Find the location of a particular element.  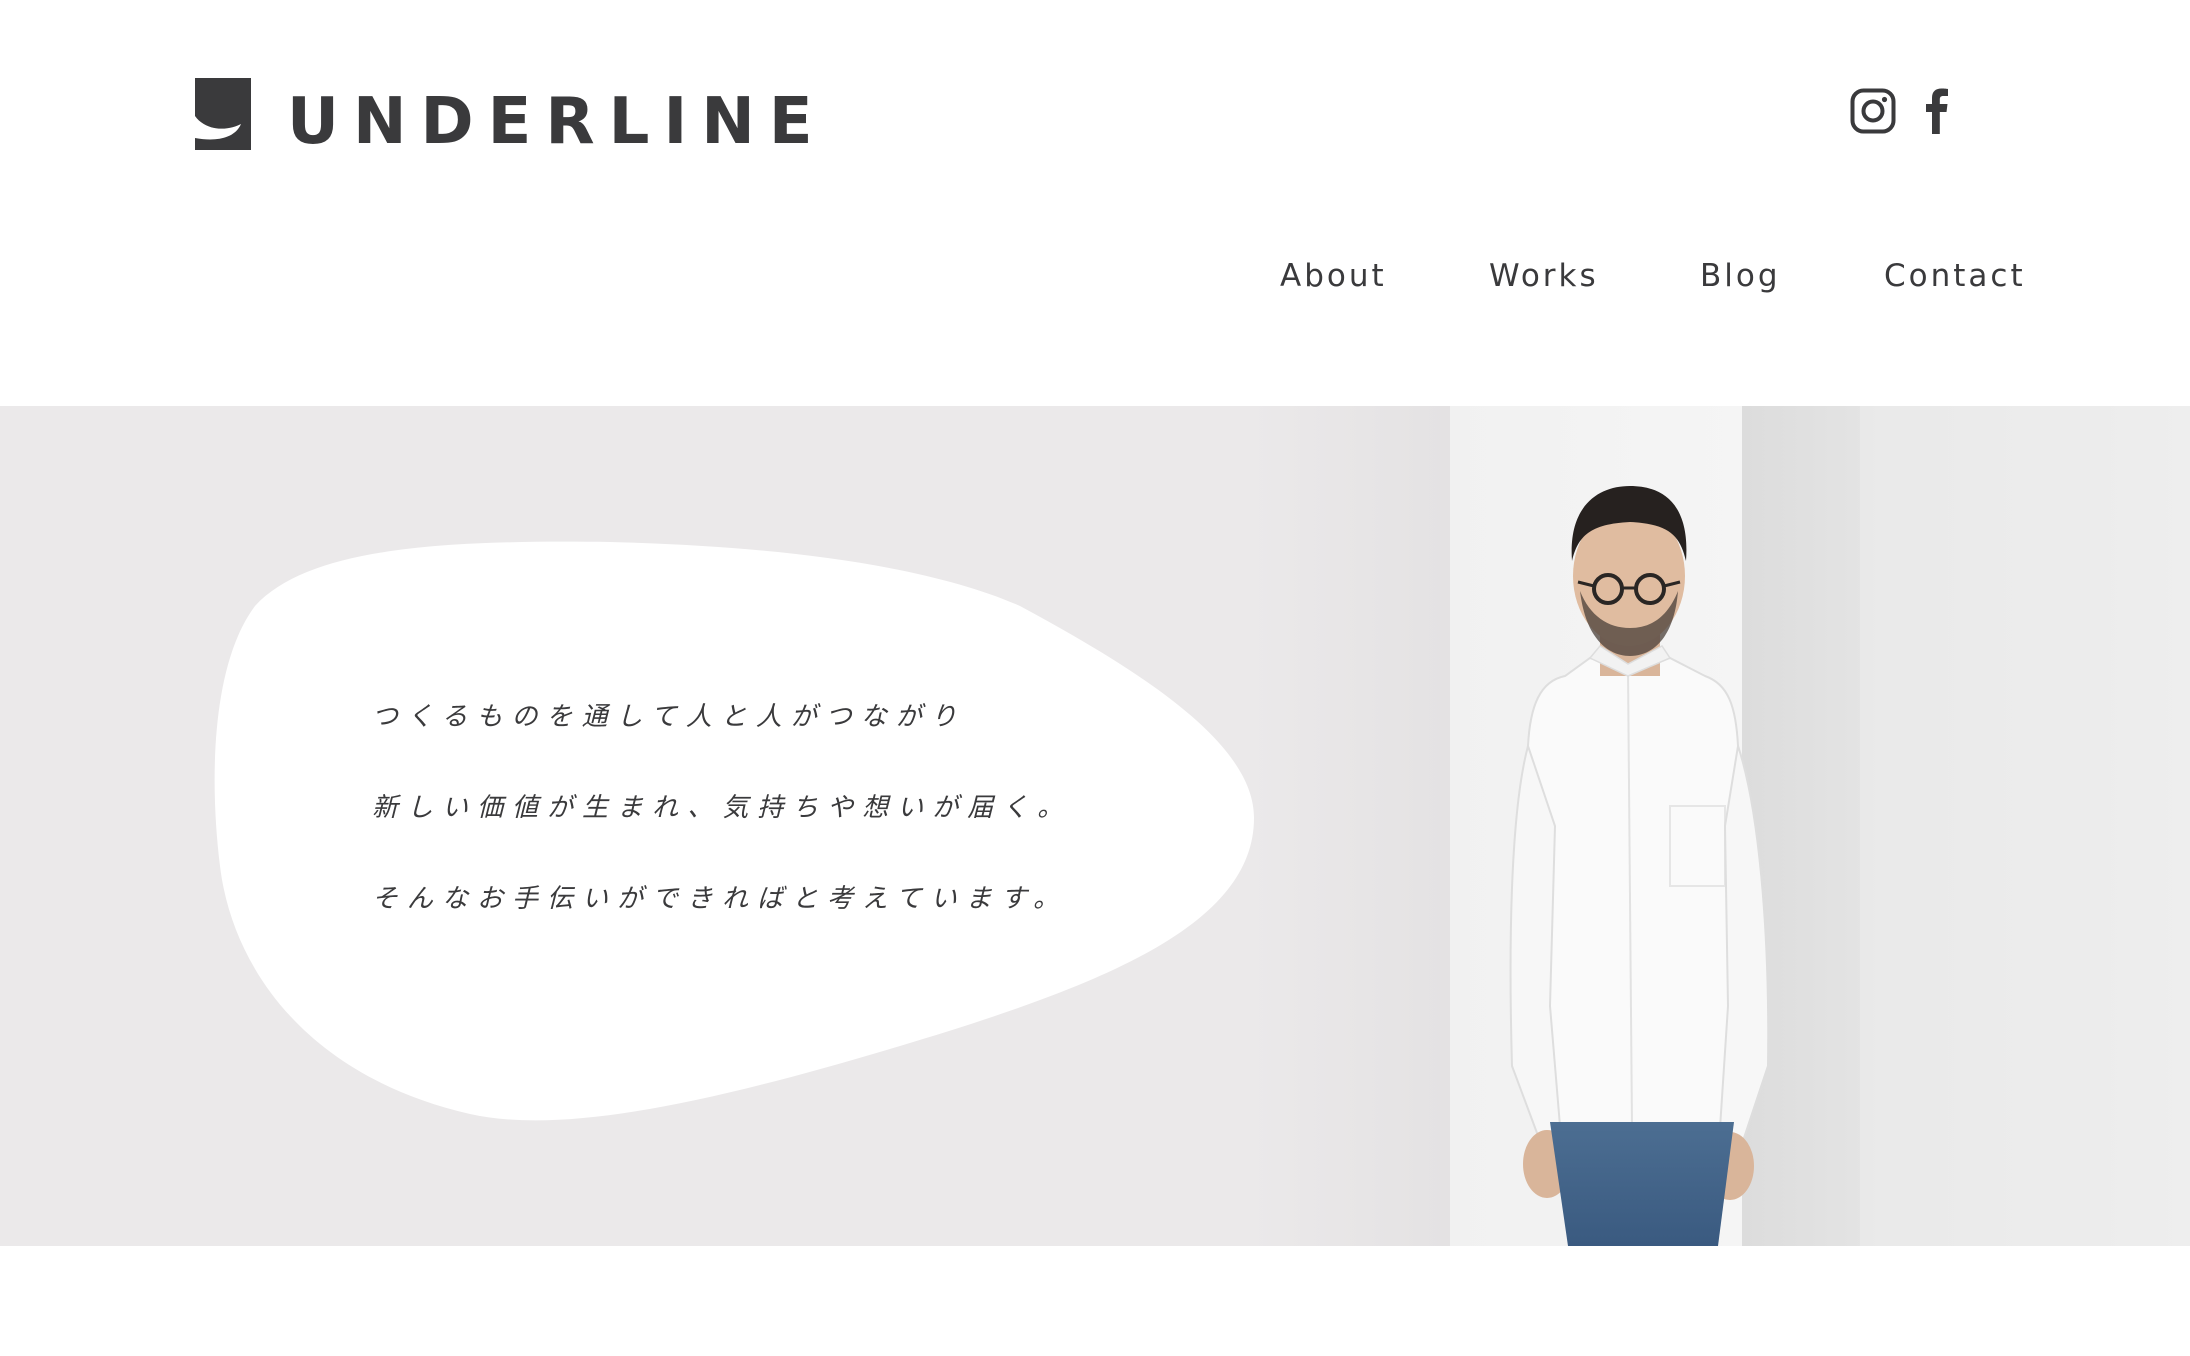

tagline-line-1: つくるものを通して人と人がつながり is located at coordinates (669, 717).